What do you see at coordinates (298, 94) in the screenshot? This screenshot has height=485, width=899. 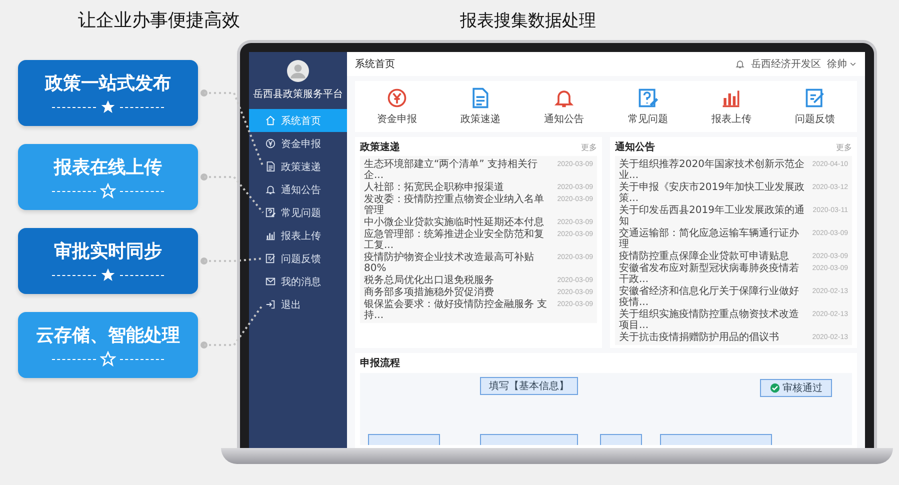 I see `platform-name: 岳西县政策服务平台` at bounding box center [298, 94].